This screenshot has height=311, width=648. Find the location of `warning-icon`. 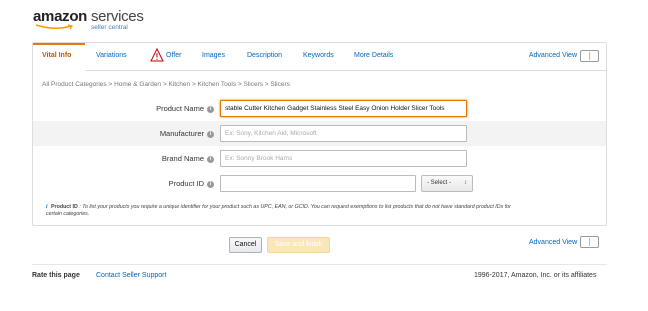

warning-icon is located at coordinates (157, 55).